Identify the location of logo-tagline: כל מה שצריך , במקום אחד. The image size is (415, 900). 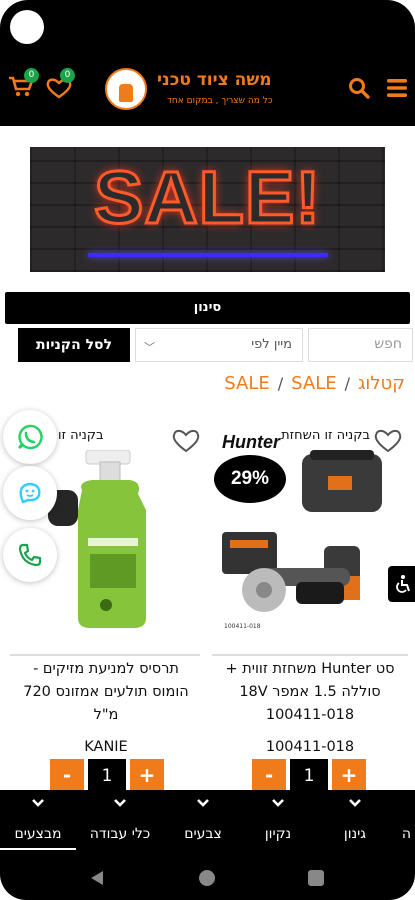
(220, 101).